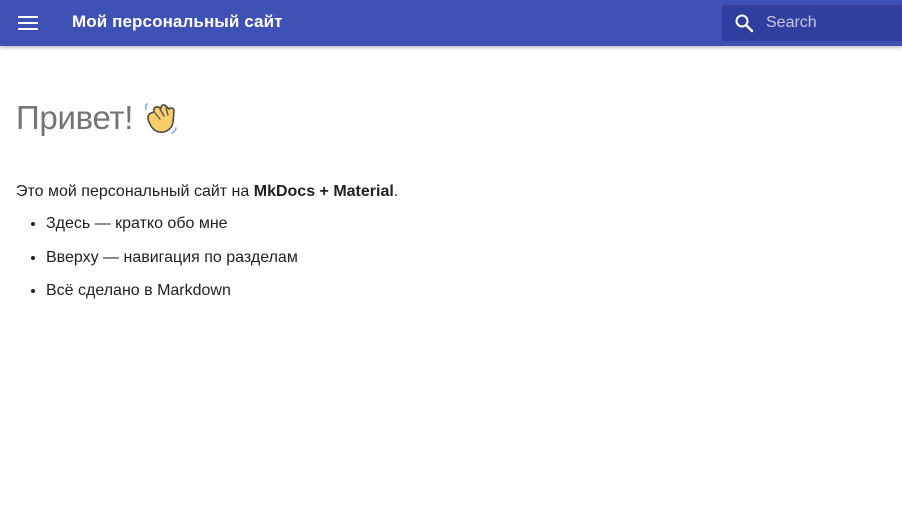 The width and height of the screenshot is (902, 505). I want to click on menu-icon, so click(28, 23).